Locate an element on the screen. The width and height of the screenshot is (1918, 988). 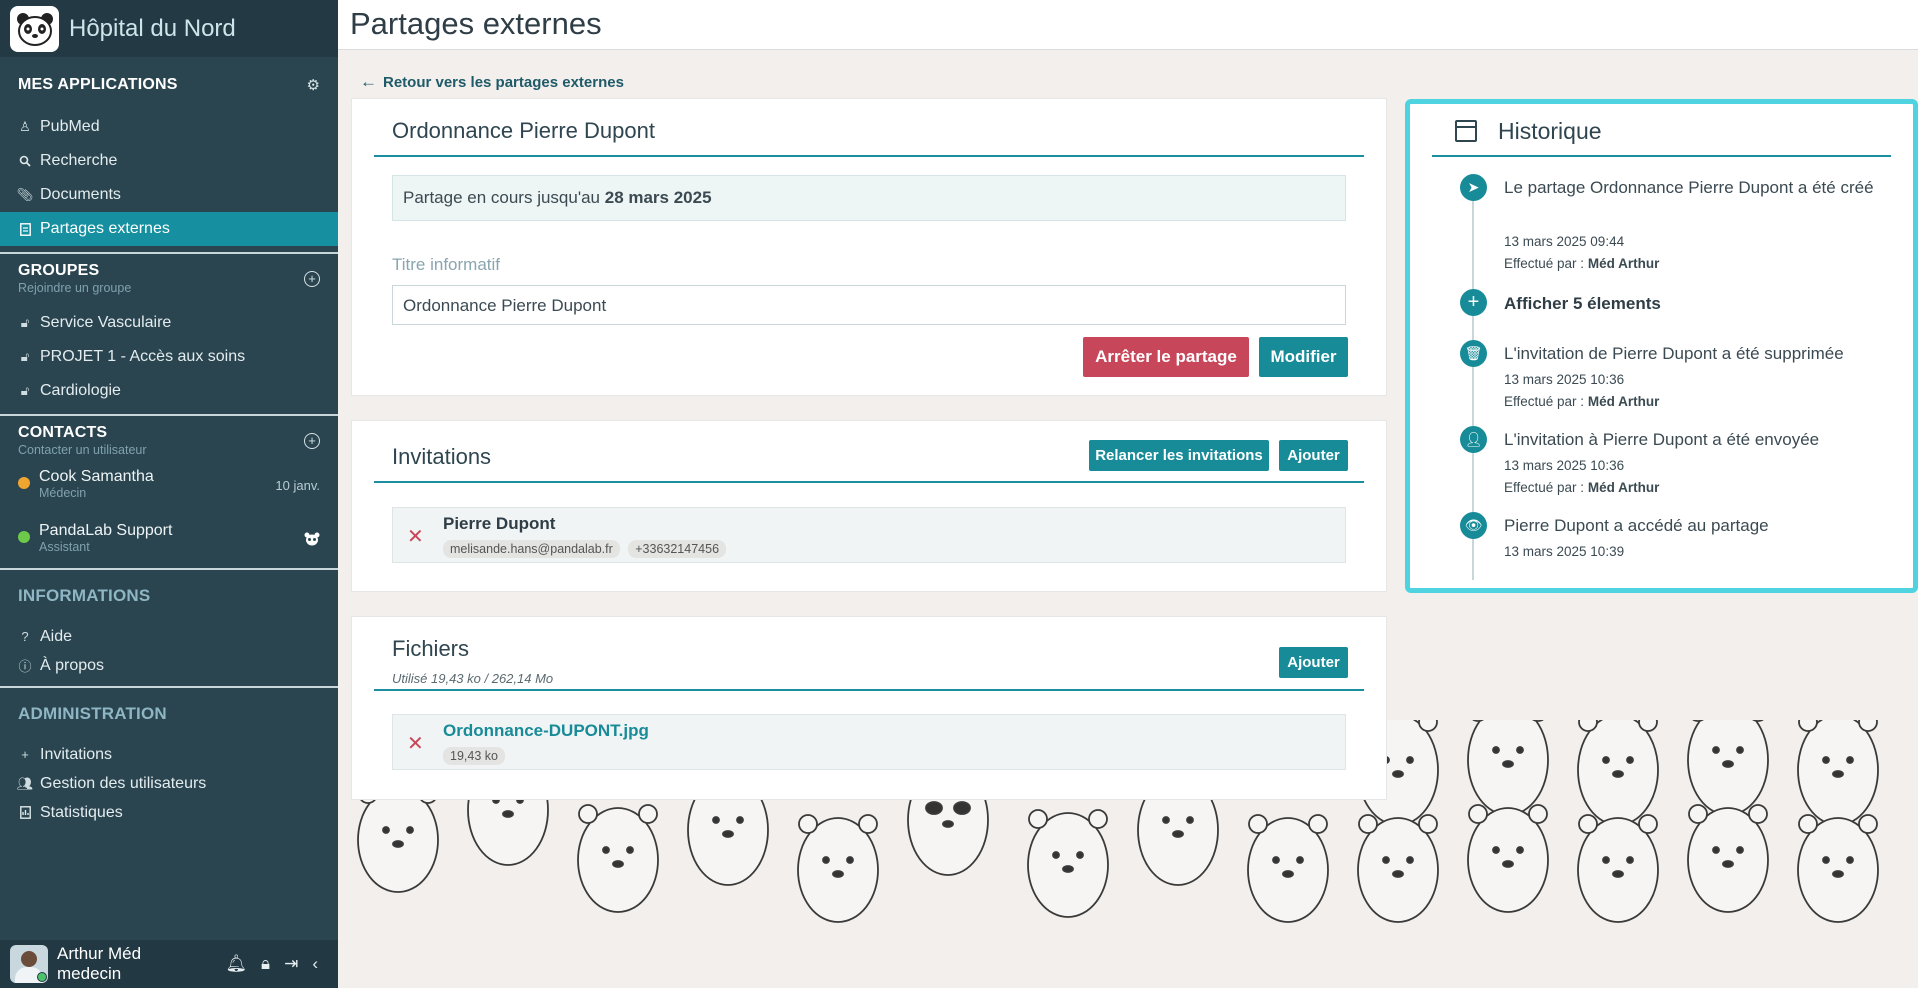
contact-role: Assistant is located at coordinates (64, 547).